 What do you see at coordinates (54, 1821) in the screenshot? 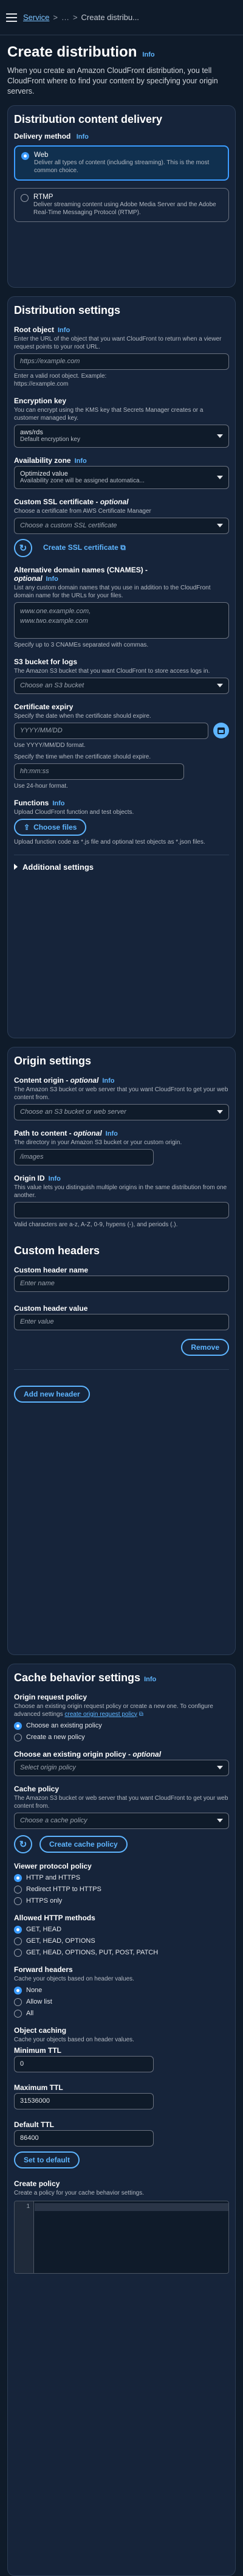
I see `select-placeholder: Choose a cache policy` at bounding box center [54, 1821].